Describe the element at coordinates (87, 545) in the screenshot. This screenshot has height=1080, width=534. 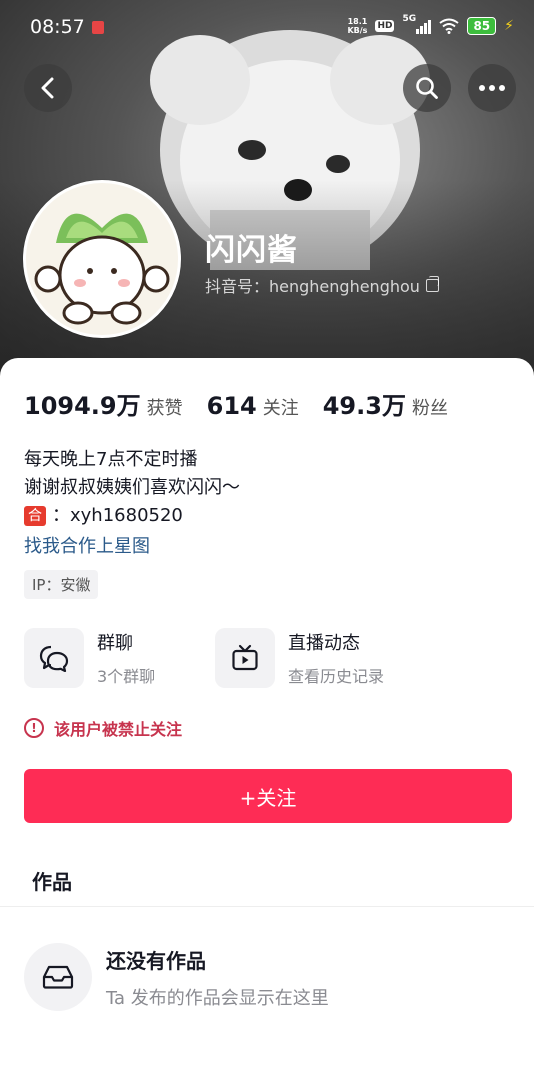
I see `star-map-link: 找我合作上星图` at that location.